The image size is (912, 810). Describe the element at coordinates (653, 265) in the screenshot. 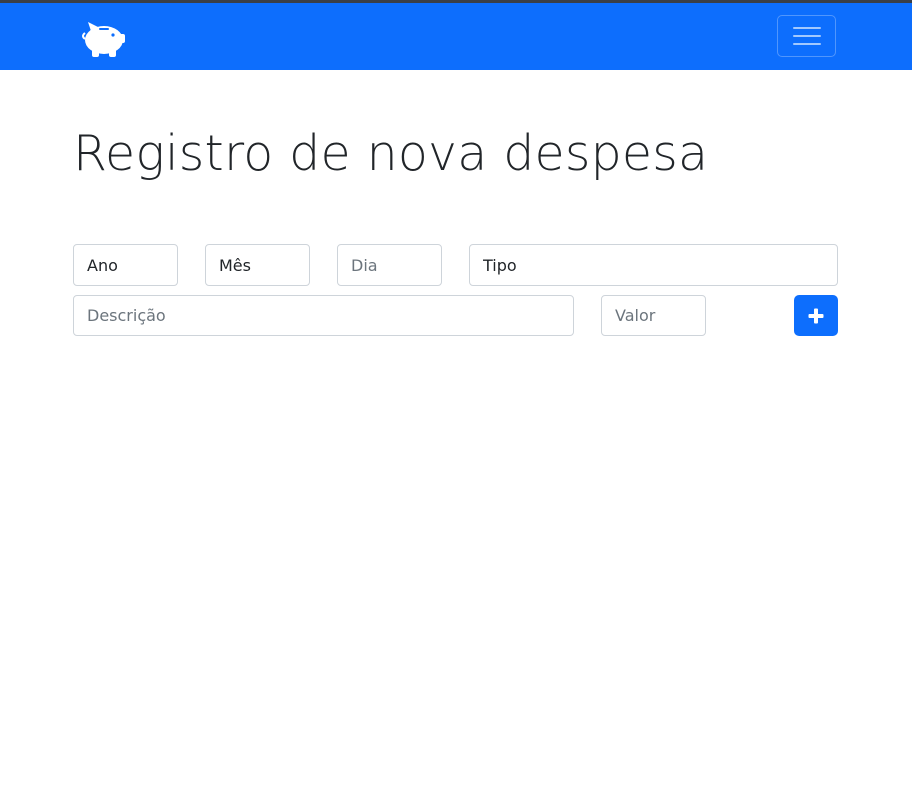

I see `tipo-select: Tipo` at that location.